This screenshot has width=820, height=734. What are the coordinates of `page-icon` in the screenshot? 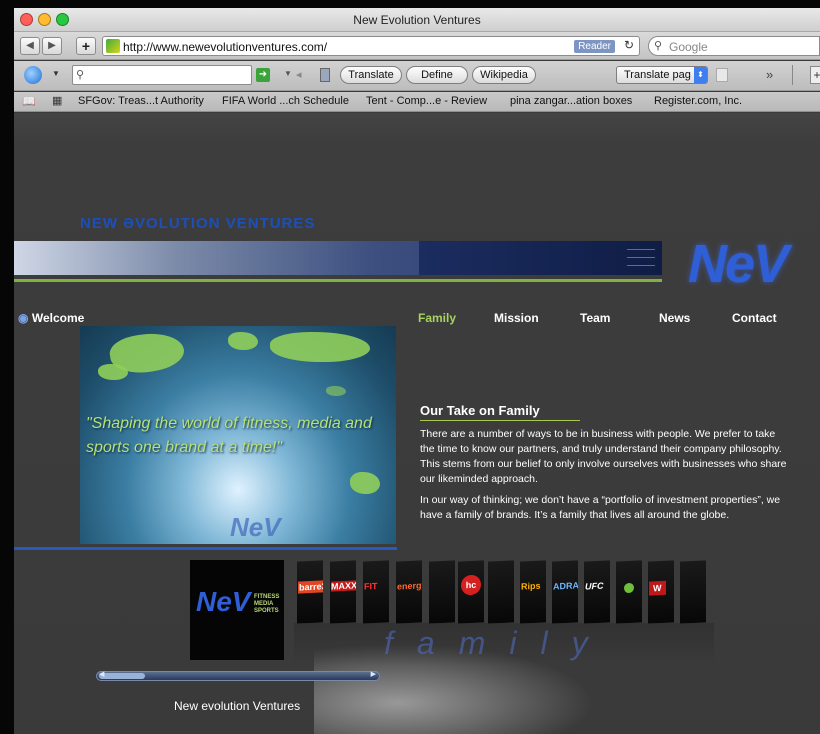 It's located at (325, 75).